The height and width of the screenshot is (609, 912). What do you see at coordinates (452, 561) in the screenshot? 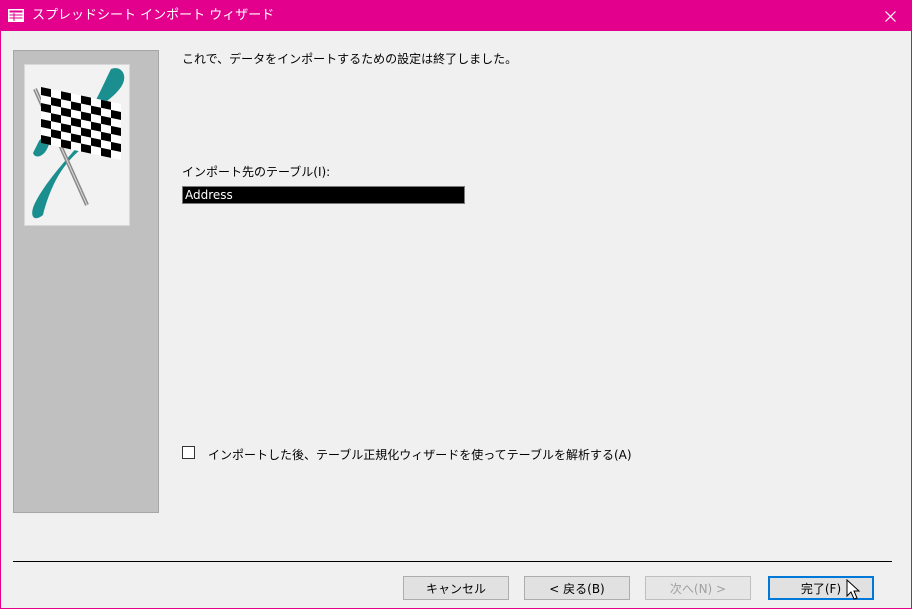
I see `footer-divider` at bounding box center [452, 561].